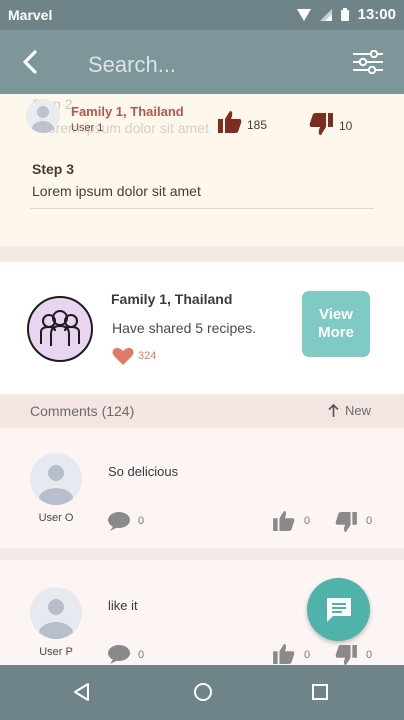 The height and width of the screenshot is (720, 404). Describe the element at coordinates (336, 324) in the screenshot. I see `view-more-button: View More` at that location.